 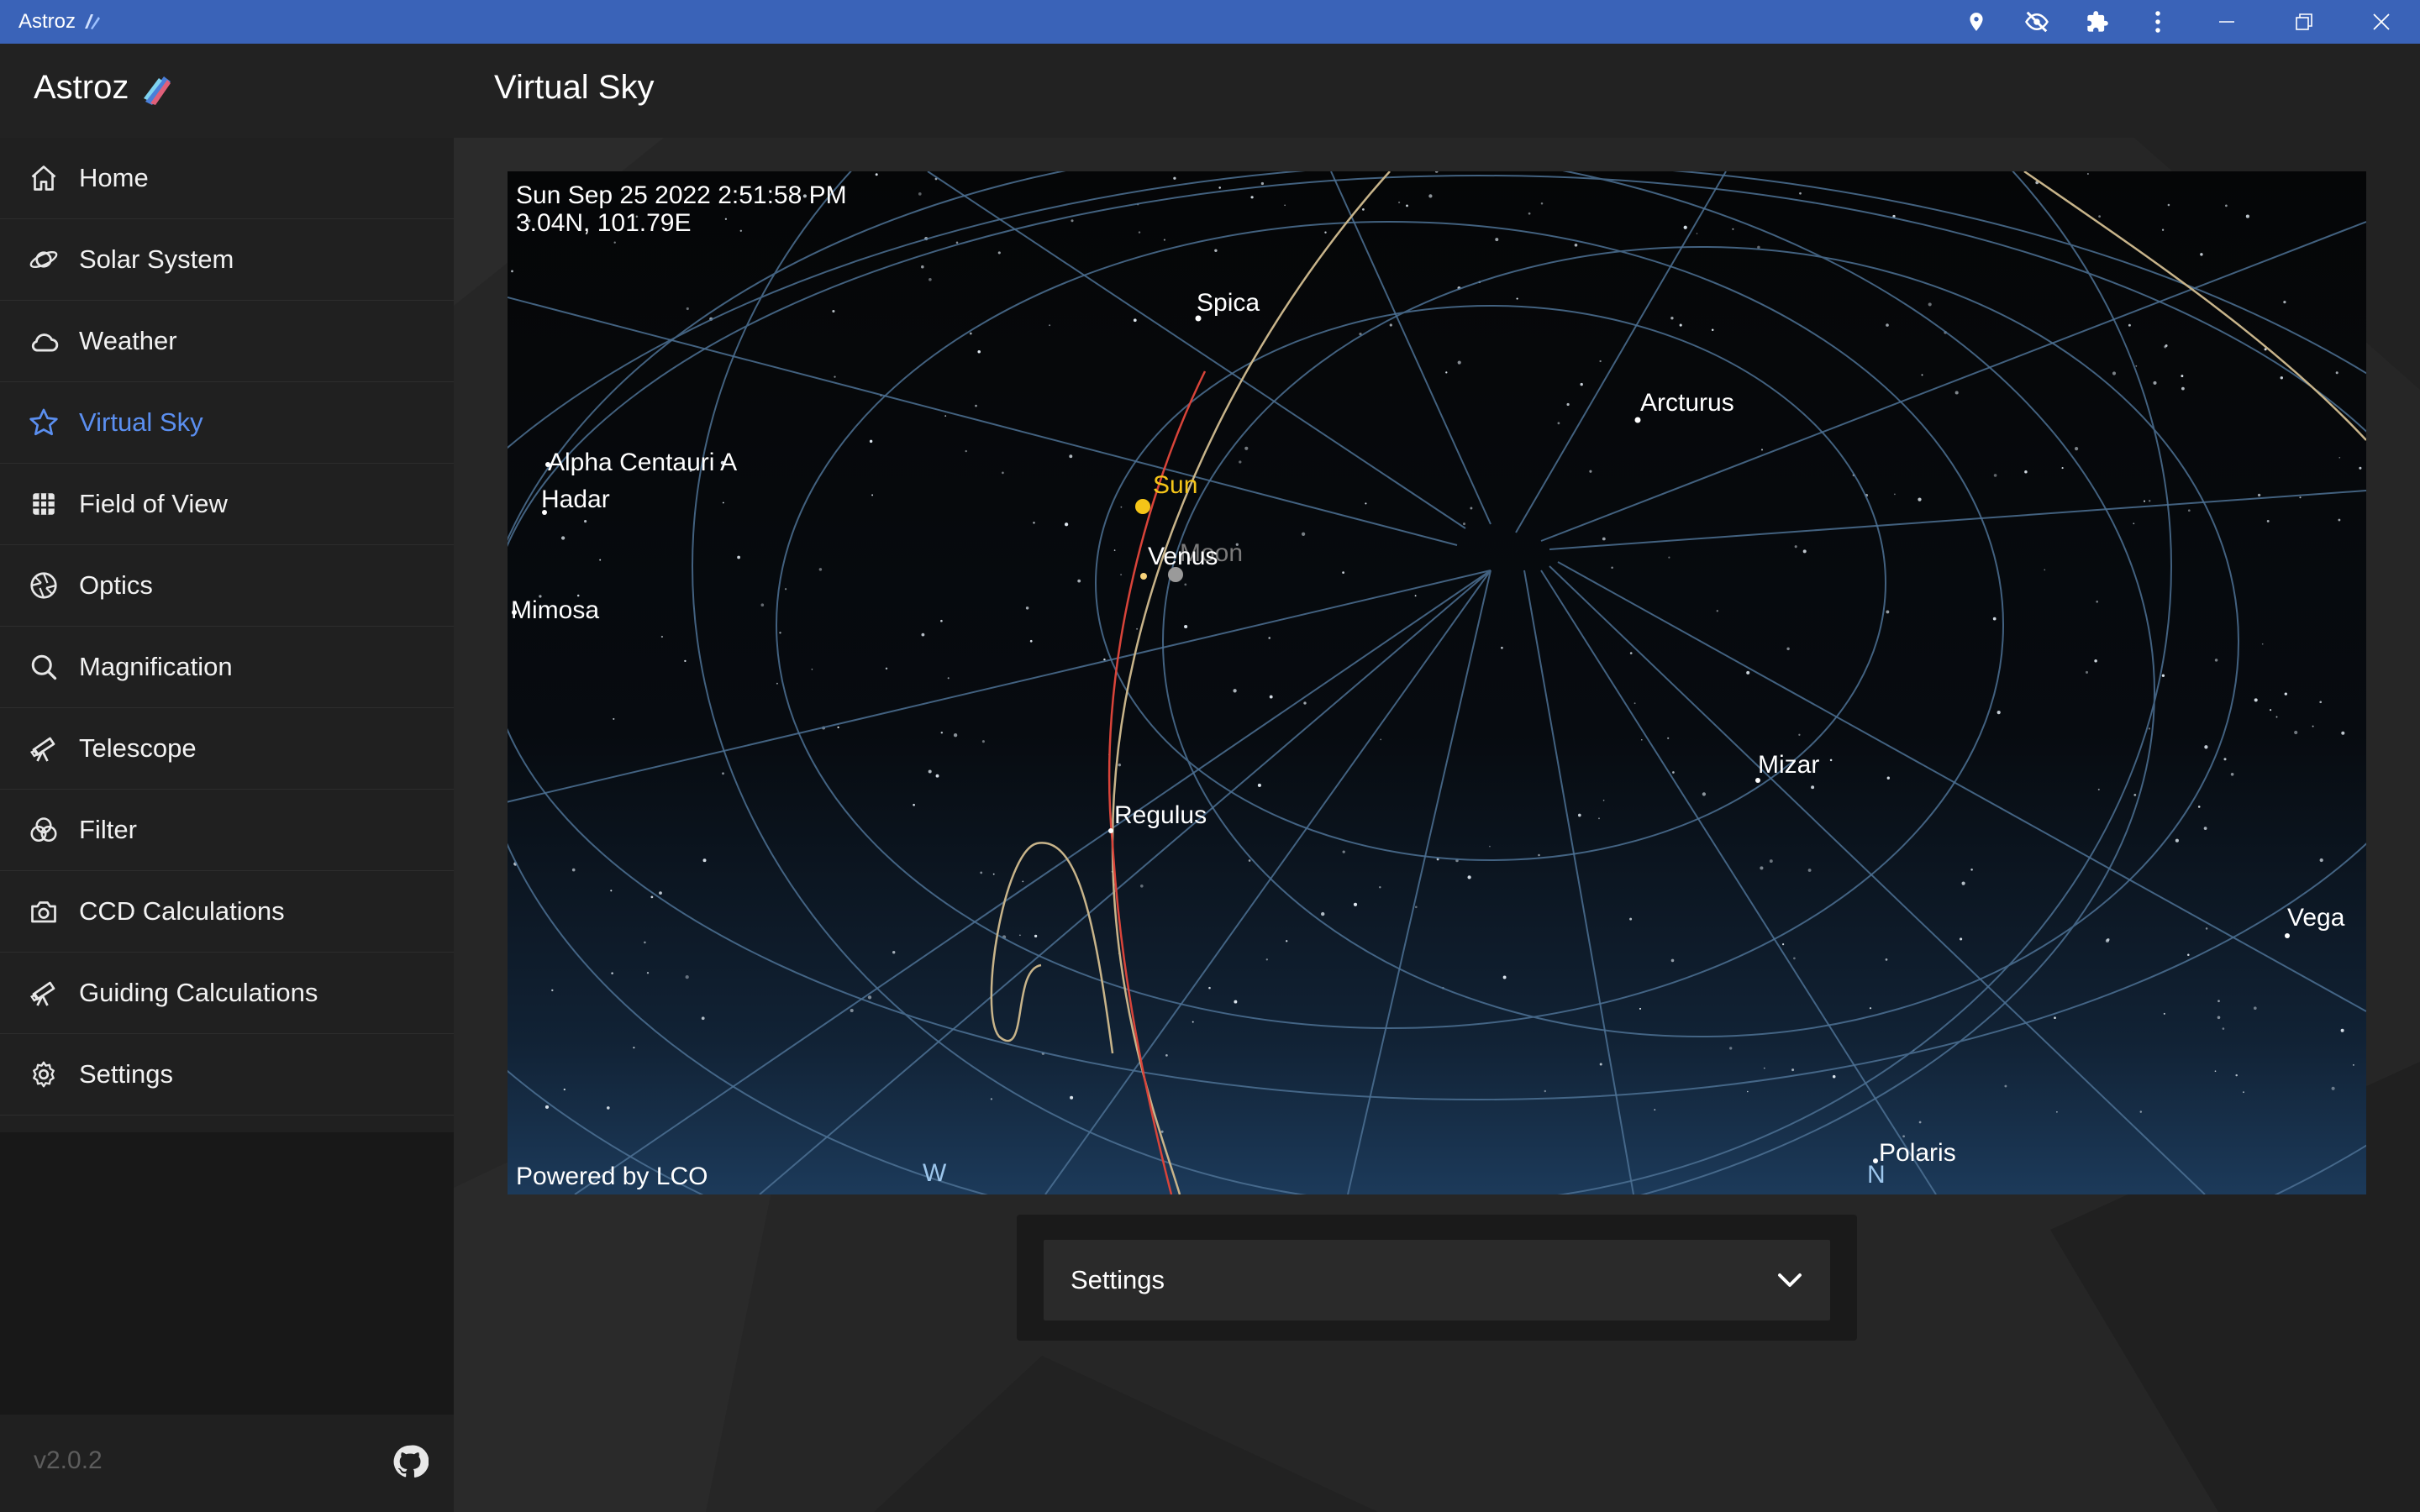 I want to click on sidebar-item-field-of-view: Field of View, so click(x=227, y=504).